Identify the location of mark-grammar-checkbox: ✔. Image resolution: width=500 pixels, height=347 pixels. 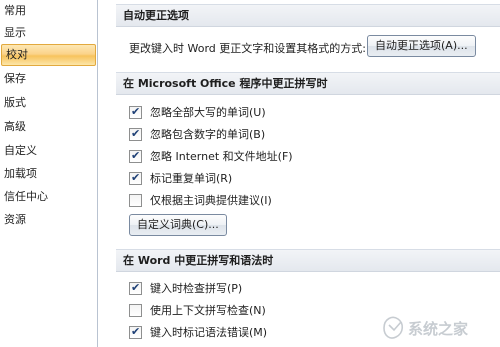
(135, 332).